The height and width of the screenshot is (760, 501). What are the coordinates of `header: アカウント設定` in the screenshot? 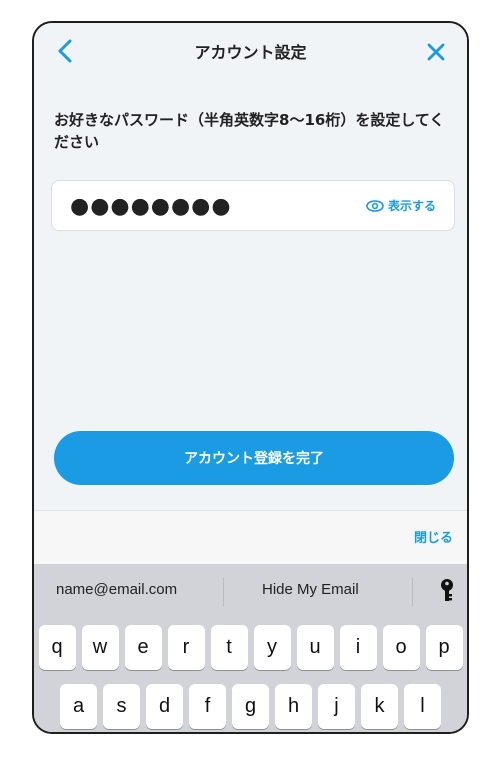 It's located at (250, 51).